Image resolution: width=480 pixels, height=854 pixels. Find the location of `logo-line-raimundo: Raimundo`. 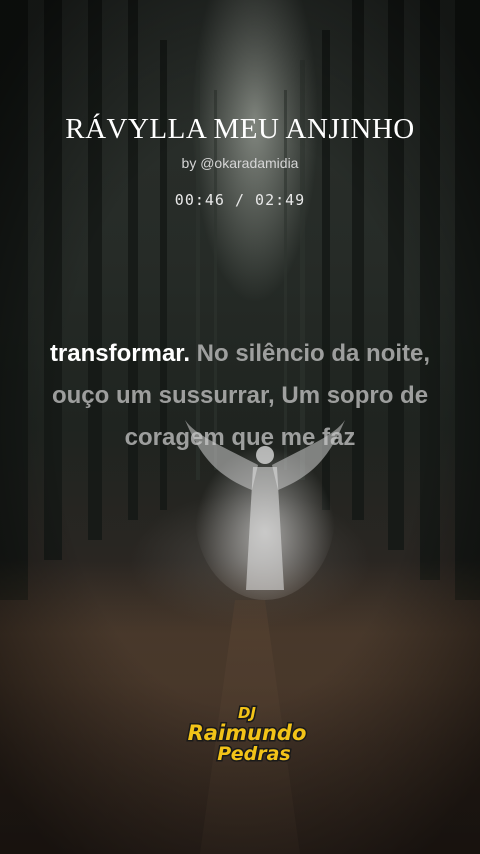

logo-line-raimundo: Raimundo is located at coordinates (247, 733).